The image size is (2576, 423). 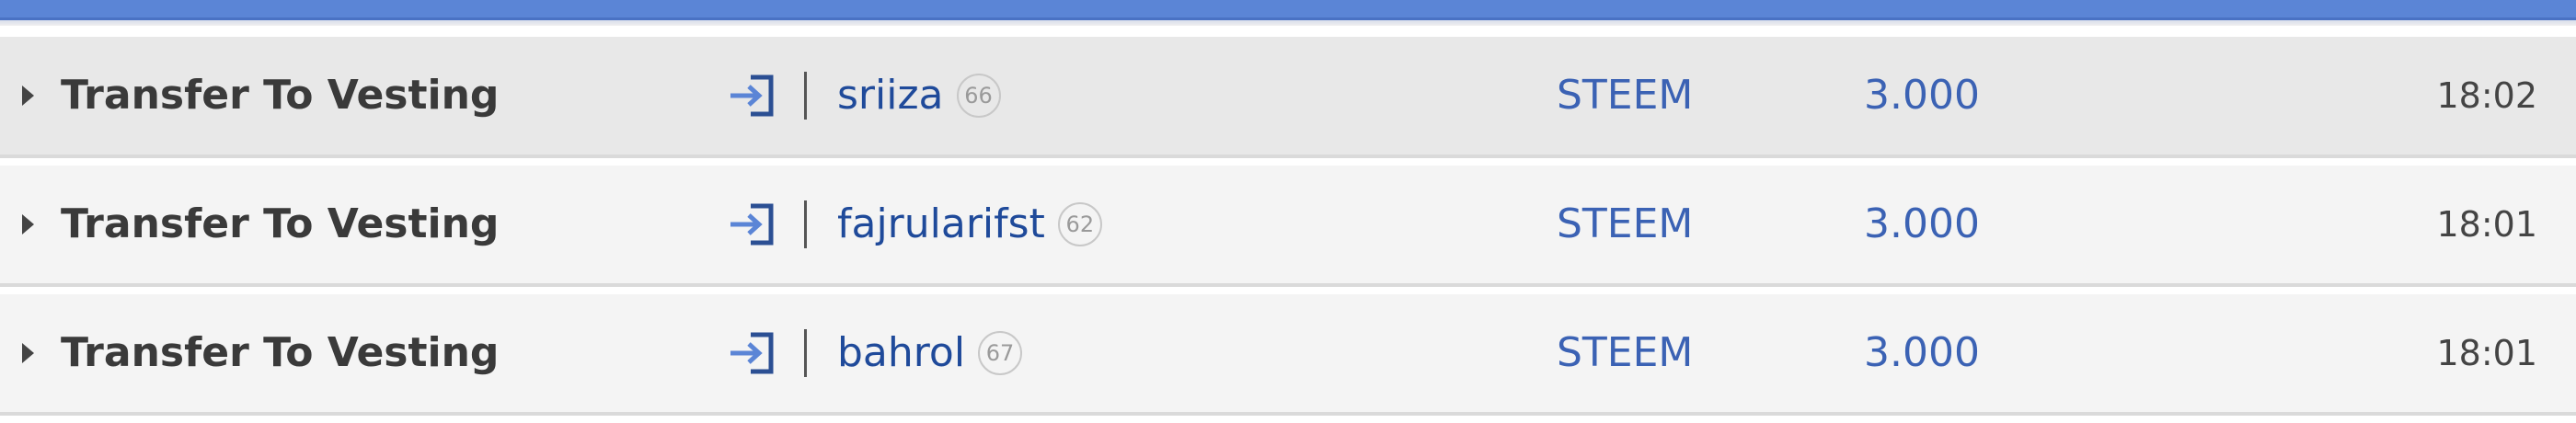 I want to click on account-cell: bahrol 67, so click(x=930, y=353).